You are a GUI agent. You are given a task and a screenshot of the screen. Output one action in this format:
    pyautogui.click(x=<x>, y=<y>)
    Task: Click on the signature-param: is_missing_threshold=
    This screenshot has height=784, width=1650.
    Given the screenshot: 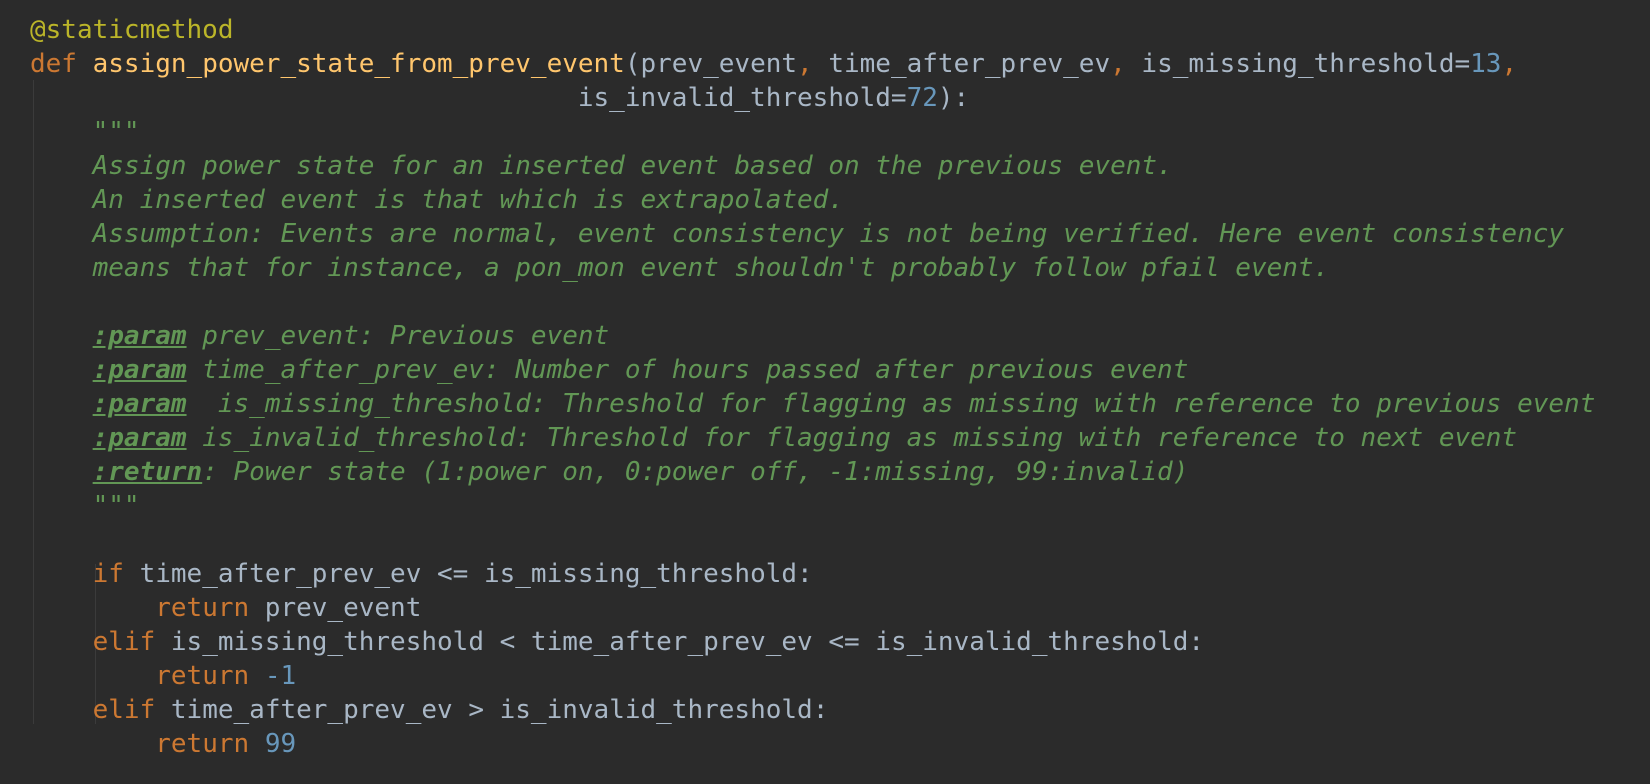 What is the action you would take?
    pyautogui.click(x=1298, y=64)
    